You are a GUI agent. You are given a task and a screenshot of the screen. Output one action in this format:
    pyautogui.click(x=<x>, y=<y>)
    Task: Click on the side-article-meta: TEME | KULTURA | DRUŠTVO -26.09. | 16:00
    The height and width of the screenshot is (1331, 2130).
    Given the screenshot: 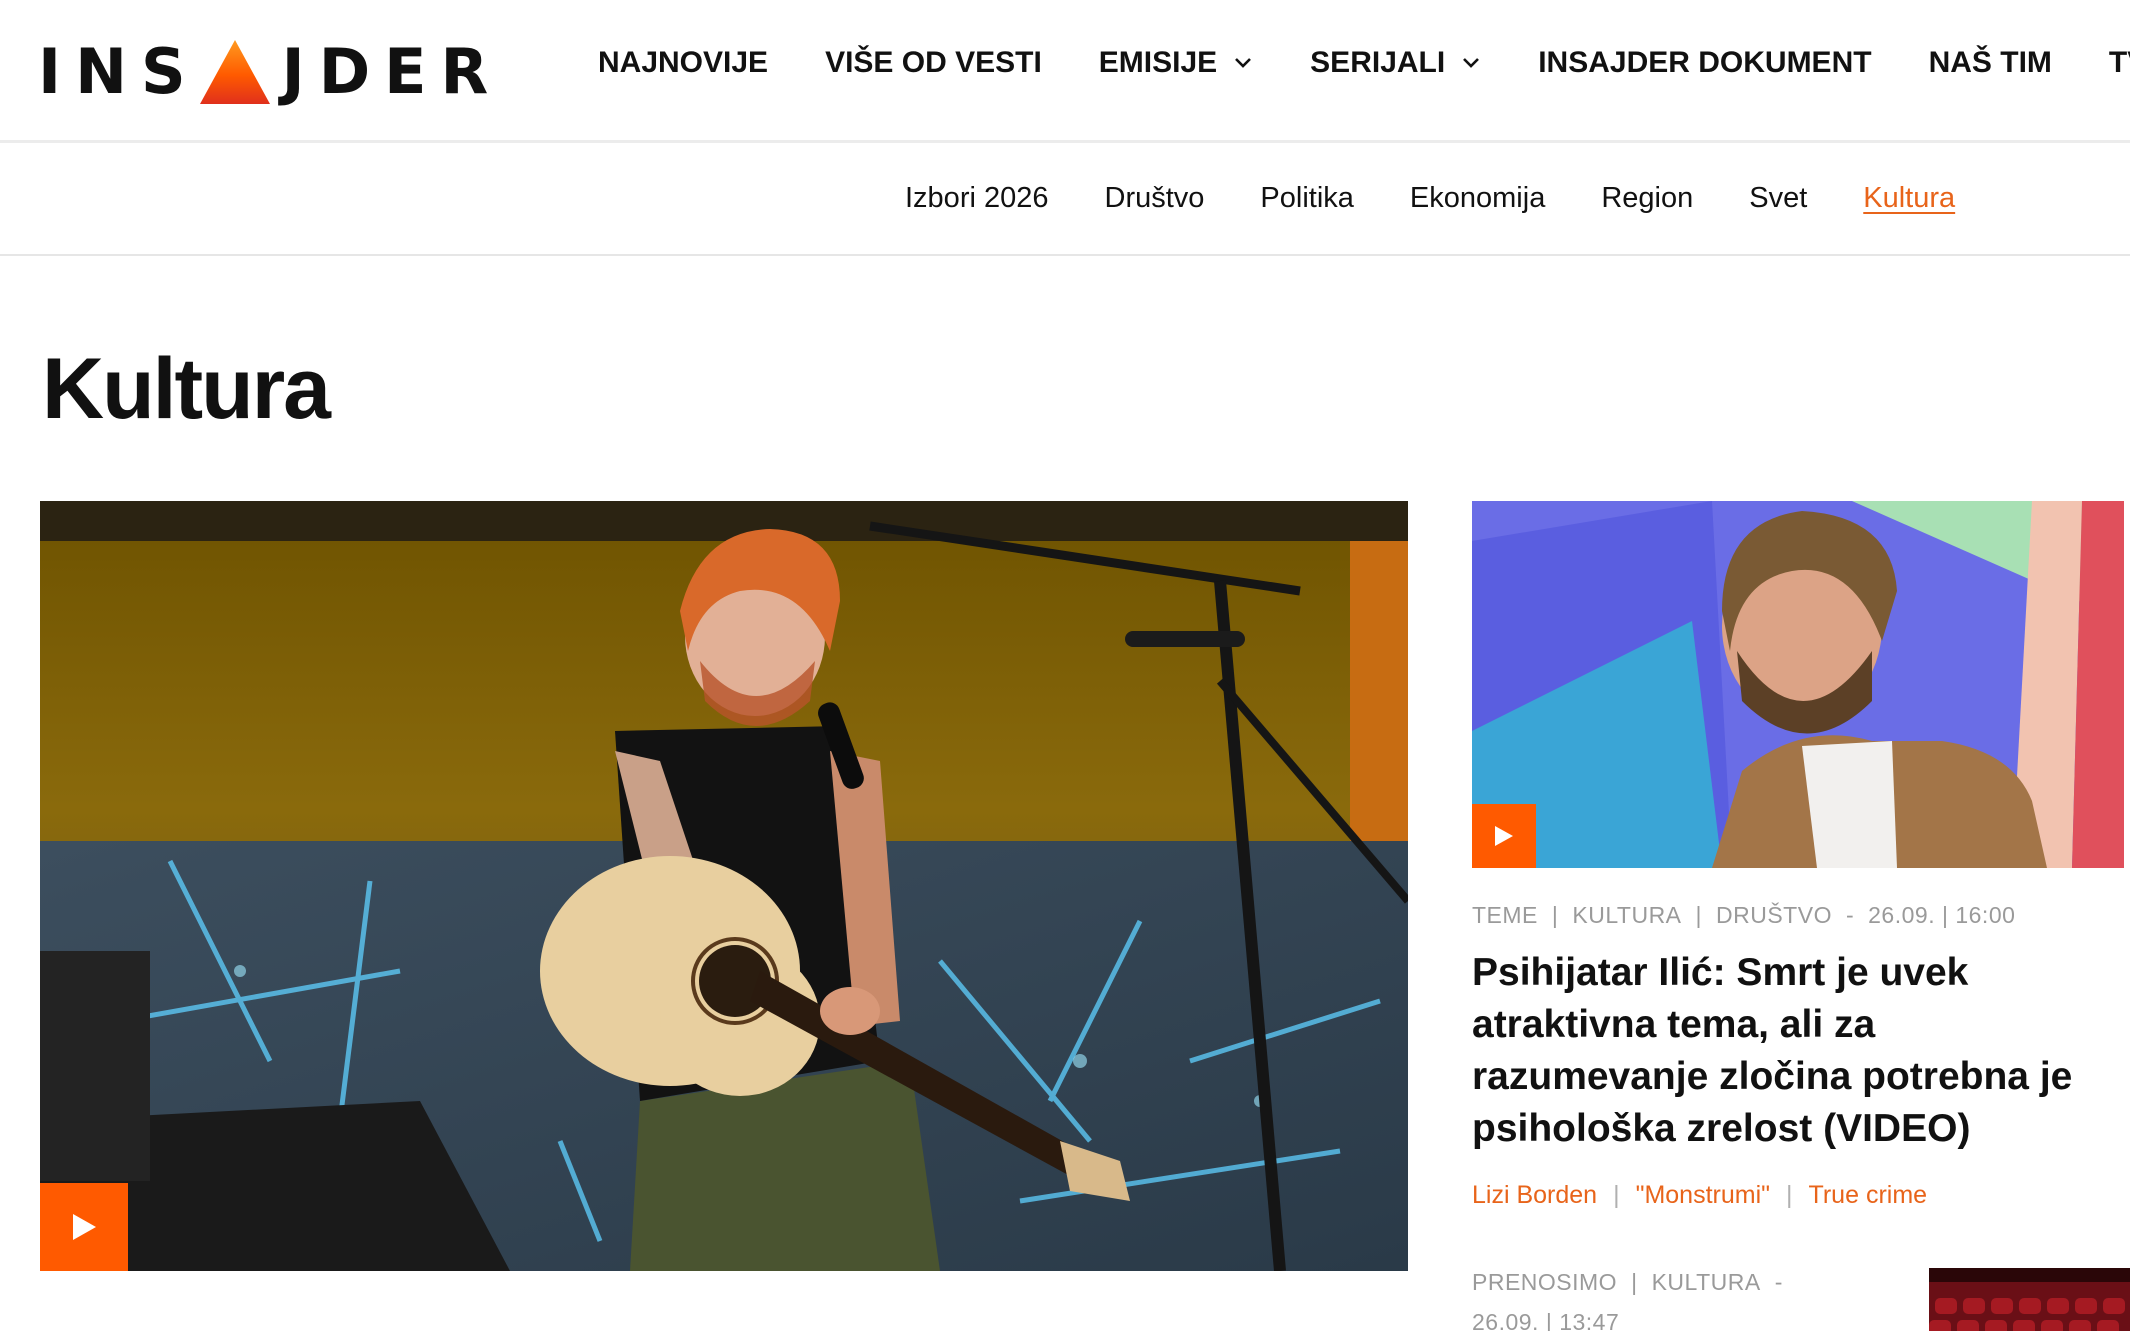 What is the action you would take?
    pyautogui.click(x=1798, y=915)
    